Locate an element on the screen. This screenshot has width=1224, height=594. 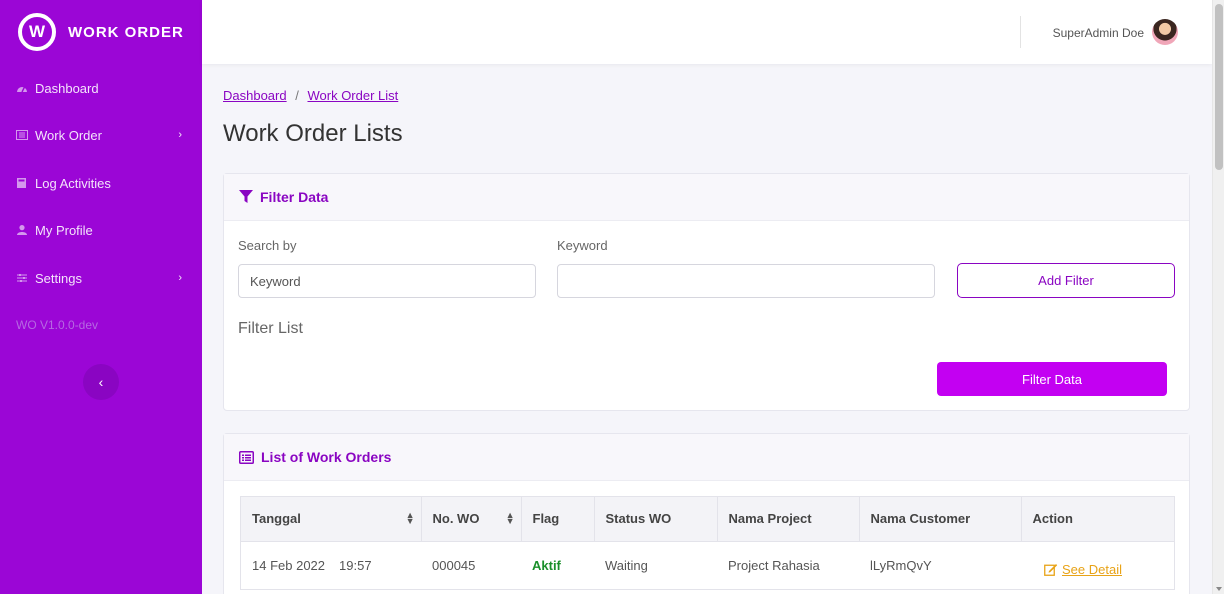
sidebar-item-label: My Profile is located at coordinates (64, 230).